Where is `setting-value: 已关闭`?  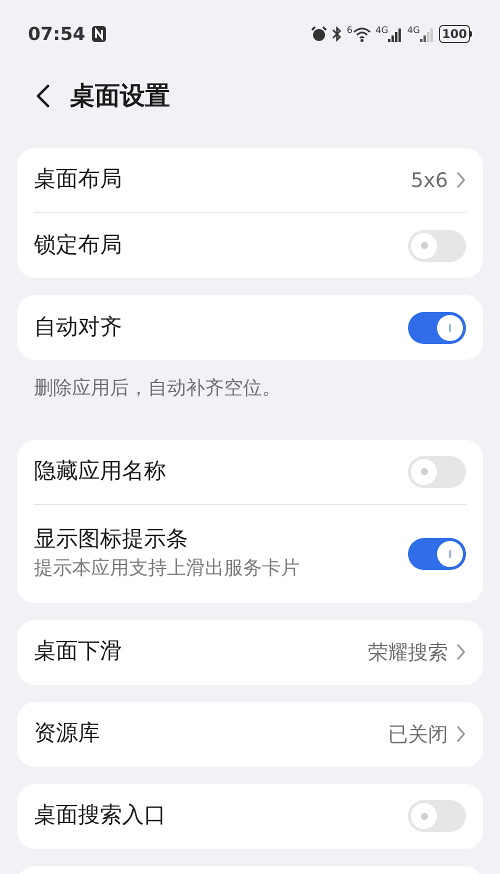 setting-value: 已关闭 is located at coordinates (418, 734).